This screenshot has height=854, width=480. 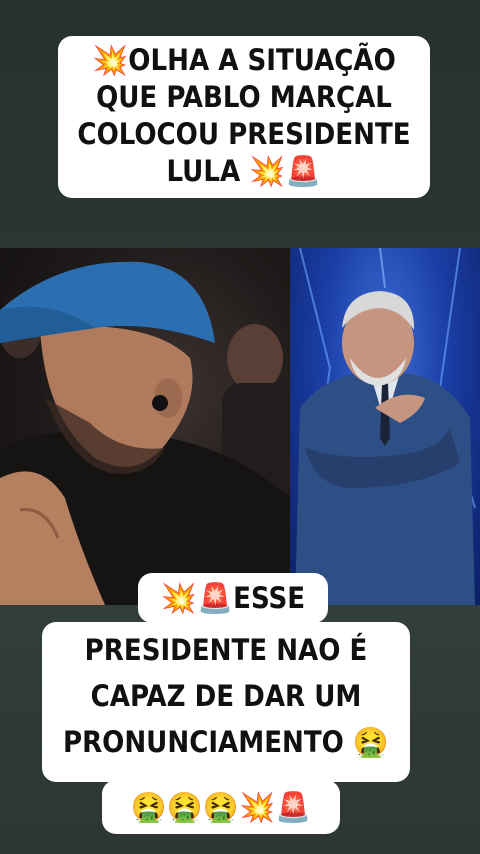 I want to click on bottom-caption-line-3: CAPAZ DE DAR UM, so click(x=226, y=696).